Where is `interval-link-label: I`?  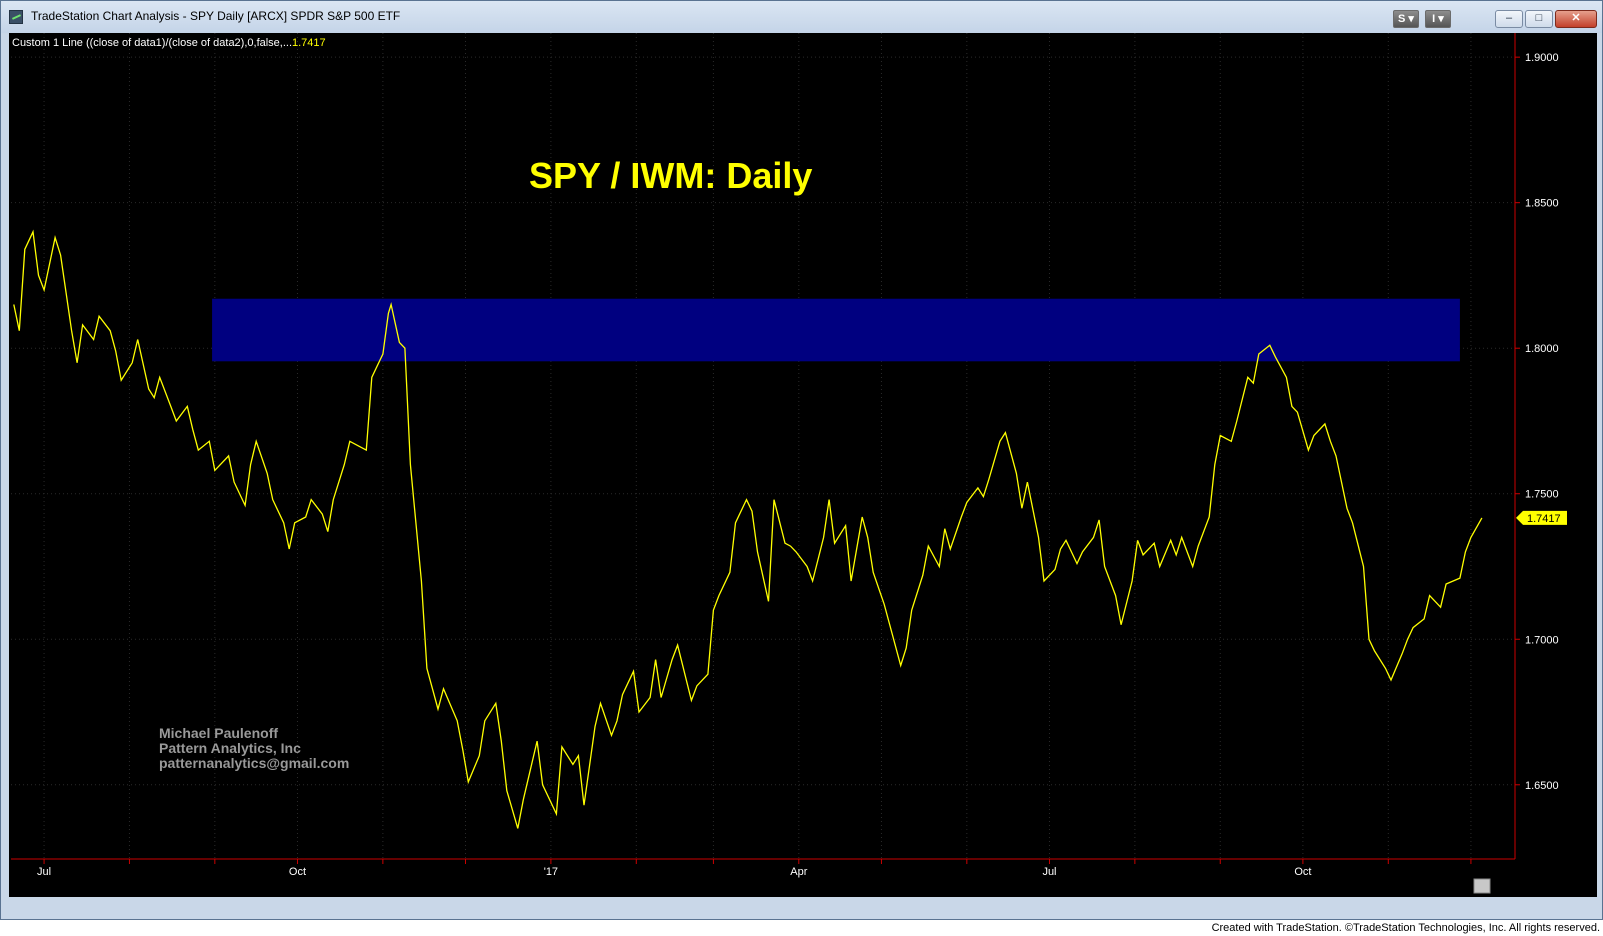
interval-link-label: I is located at coordinates (1434, 19).